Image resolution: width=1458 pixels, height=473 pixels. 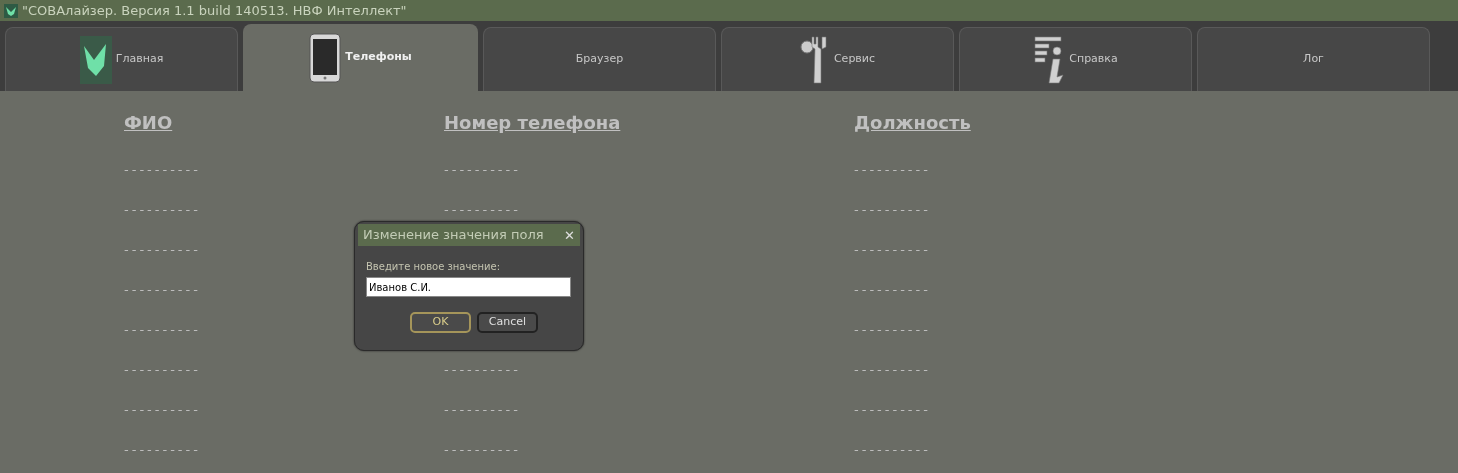 What do you see at coordinates (569, 235) in the screenshot?
I see `close-button: ✕` at bounding box center [569, 235].